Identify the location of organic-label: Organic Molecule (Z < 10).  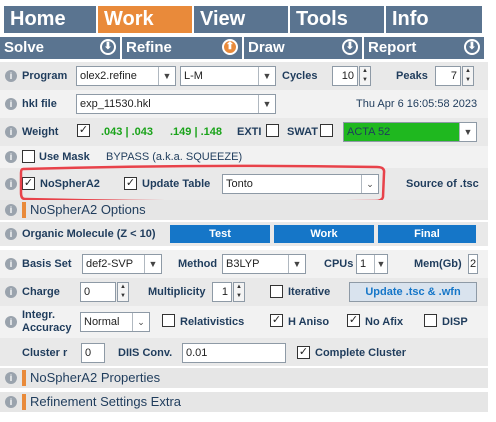
(89, 234).